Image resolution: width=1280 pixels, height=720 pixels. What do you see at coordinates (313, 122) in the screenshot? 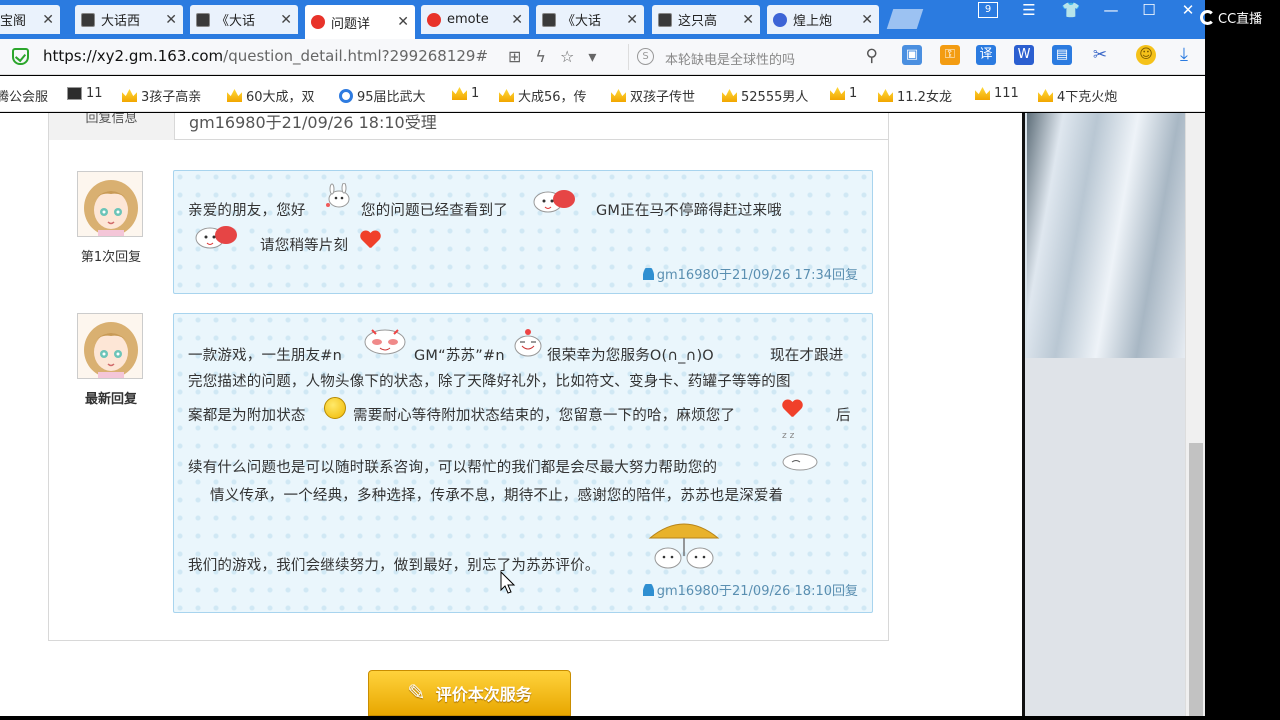
I see `reply-header-value: gm16980于21/09/26 18:10受理` at bounding box center [313, 122].